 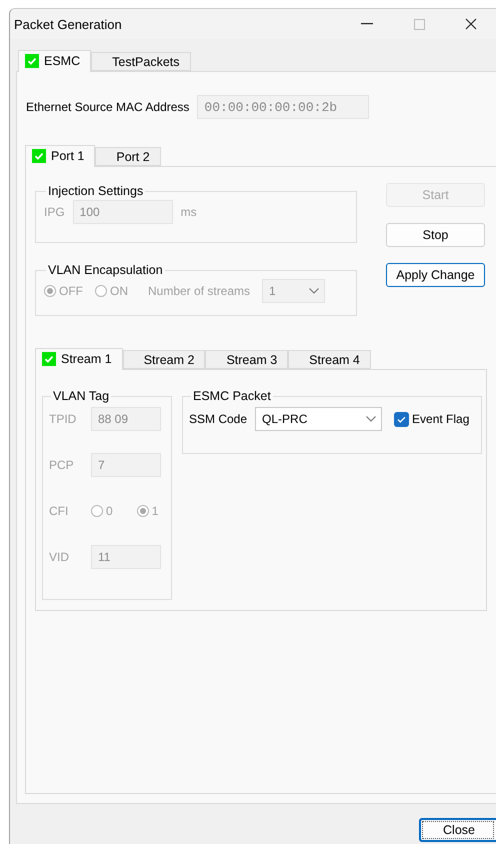 What do you see at coordinates (119, 291) in the screenshot?
I see `radio-label: ON` at bounding box center [119, 291].